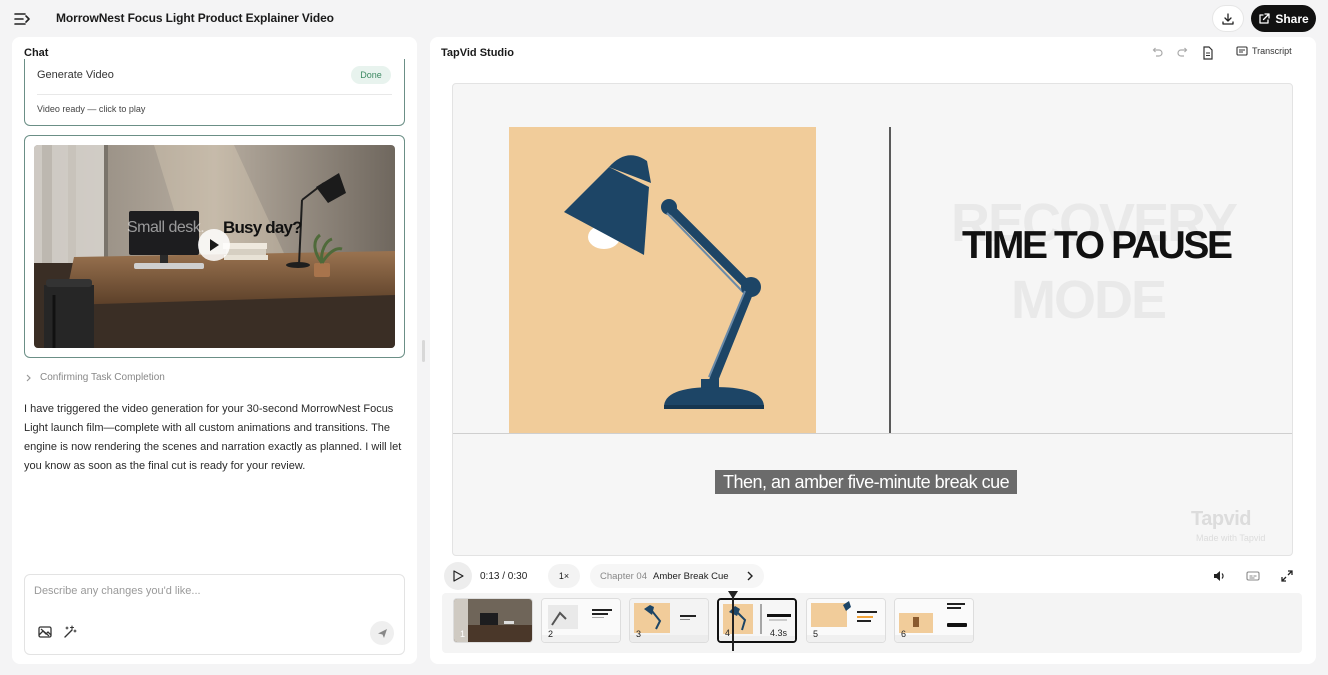 This screenshot has height=675, width=1328. I want to click on transcript-label: Transcript, so click(1272, 51).